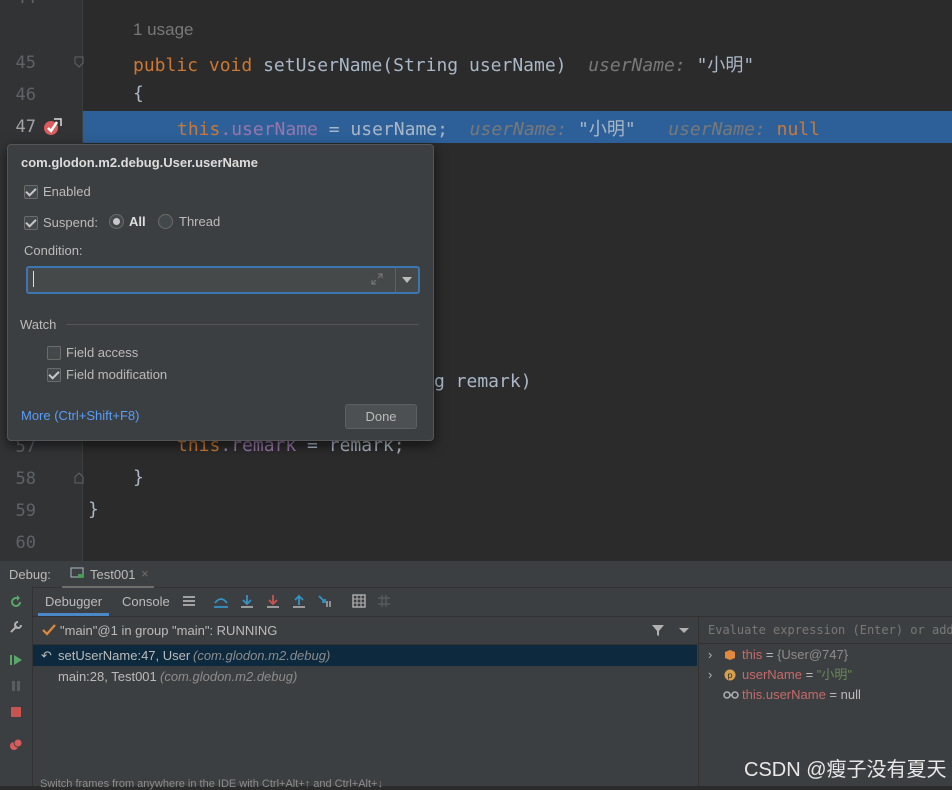 The height and width of the screenshot is (790, 952). What do you see at coordinates (165, 221) in the screenshot?
I see `suspend-thread-radio` at bounding box center [165, 221].